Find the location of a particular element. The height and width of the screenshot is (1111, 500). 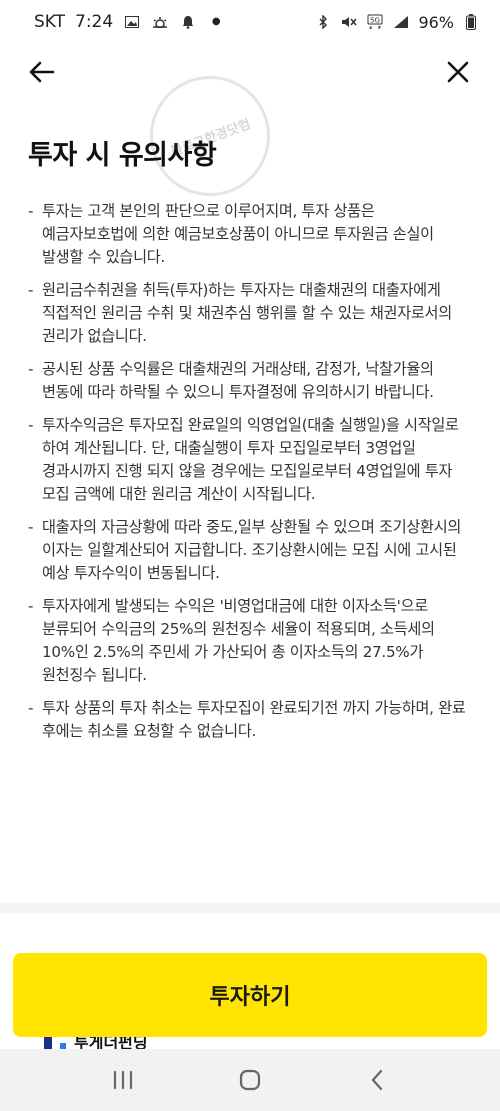

home-icon is located at coordinates (250, 1080).